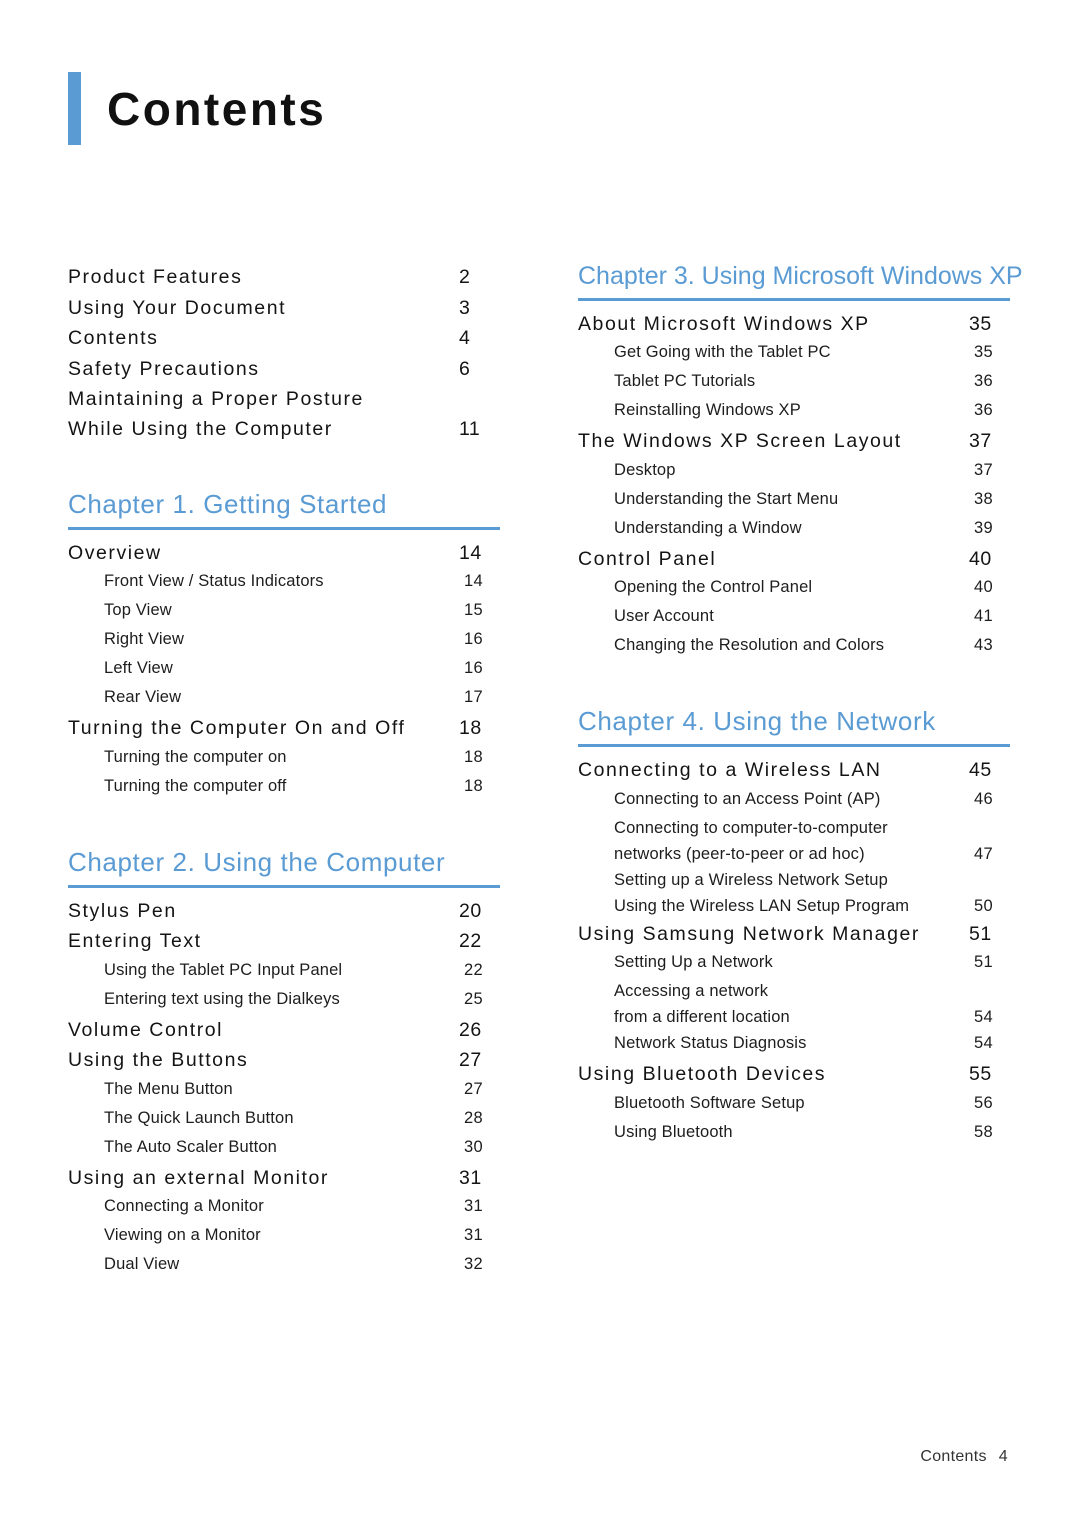 Image resolution: width=1080 pixels, height=1529 pixels. I want to click on toc-entry: Safety Precautions 6, so click(284, 370).